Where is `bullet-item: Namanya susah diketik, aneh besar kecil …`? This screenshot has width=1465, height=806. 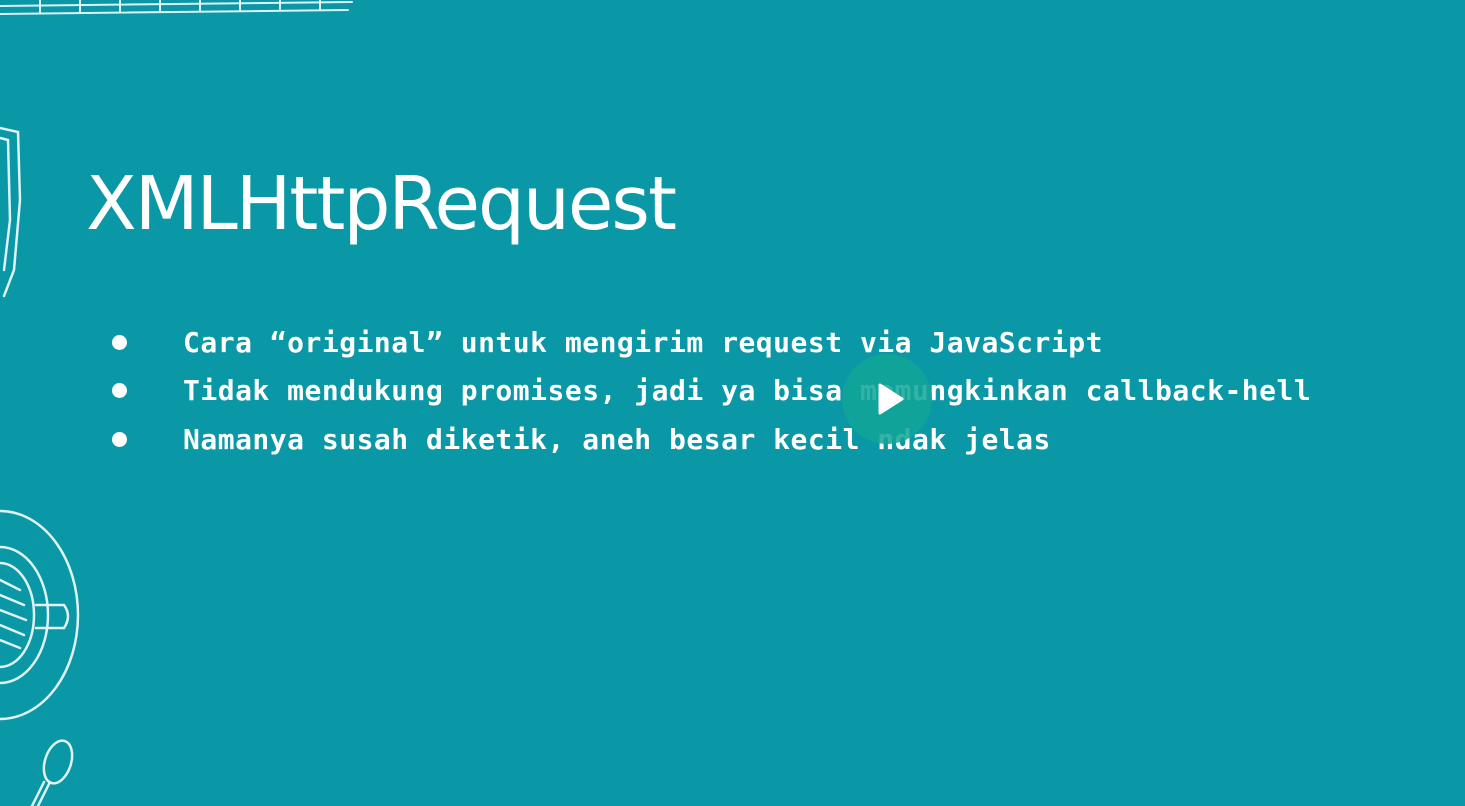
bullet-item: Namanya susah diketik, aneh besar kecil … is located at coordinates (711, 439).